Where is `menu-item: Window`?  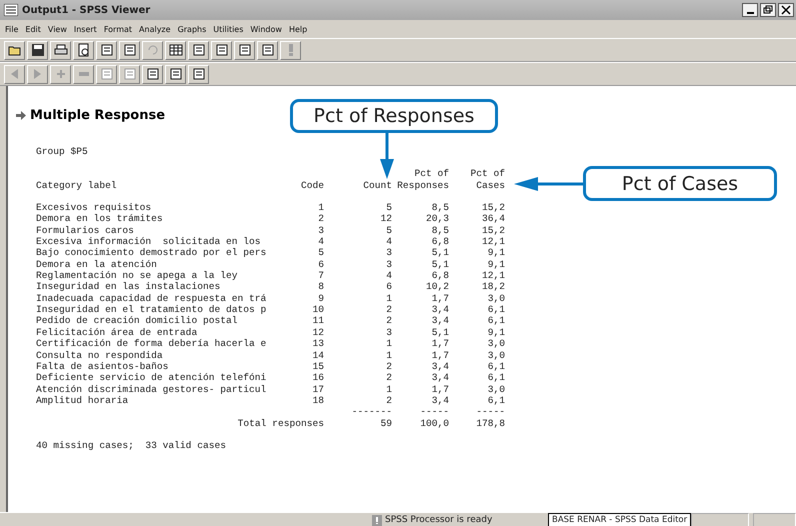
menu-item: Window is located at coordinates (266, 29).